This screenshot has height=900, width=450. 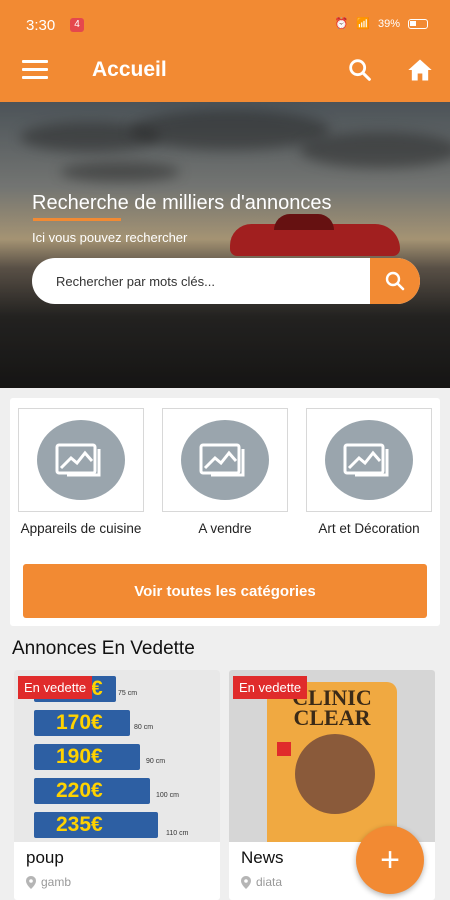 What do you see at coordinates (182, 203) in the screenshot?
I see `hero-title: Recherche de milliers d'annonces` at bounding box center [182, 203].